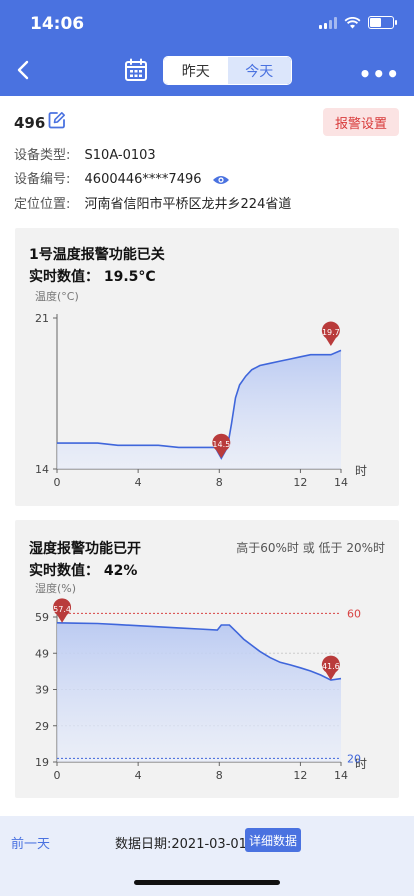  What do you see at coordinates (55, 588) in the screenshot?
I see `y-axis-label: 湿度(%)` at bounding box center [55, 588].